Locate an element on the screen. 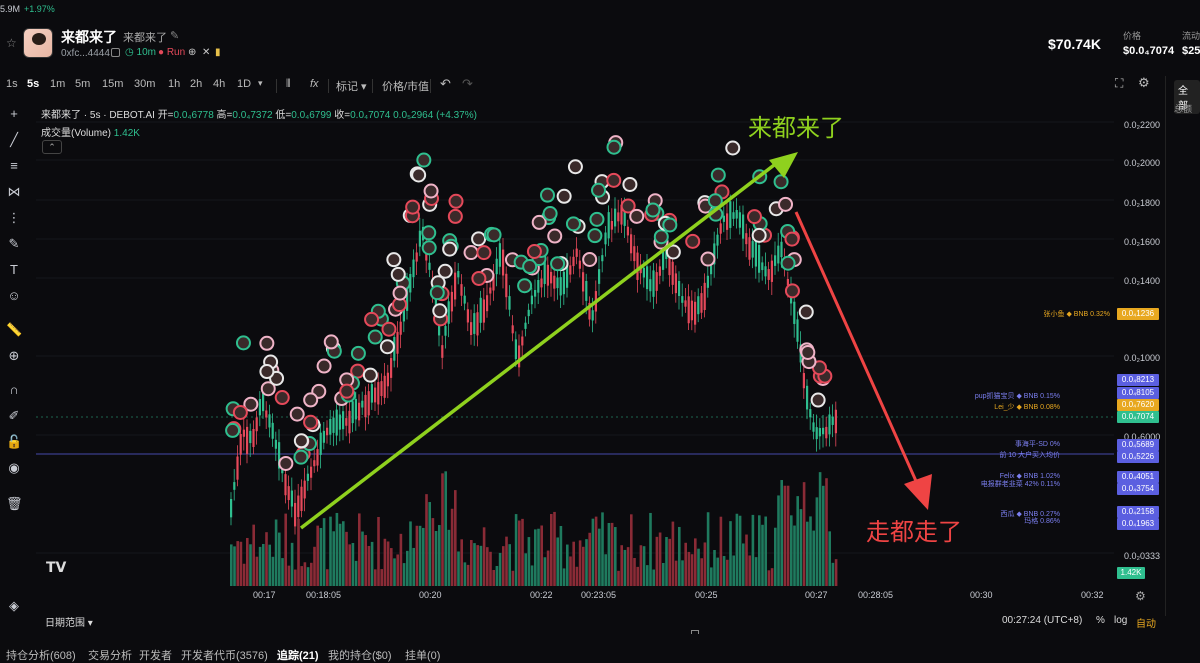  tab-developer: 开发者 is located at coordinates (155, 655).